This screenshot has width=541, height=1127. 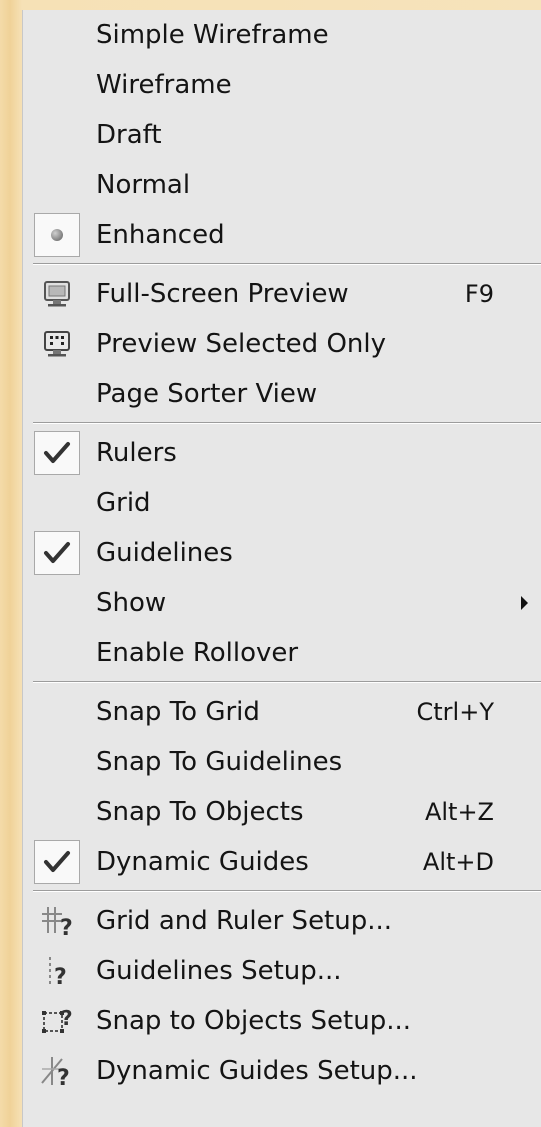 I want to click on shortcut-label: Alt+D, so click(x=458, y=862).